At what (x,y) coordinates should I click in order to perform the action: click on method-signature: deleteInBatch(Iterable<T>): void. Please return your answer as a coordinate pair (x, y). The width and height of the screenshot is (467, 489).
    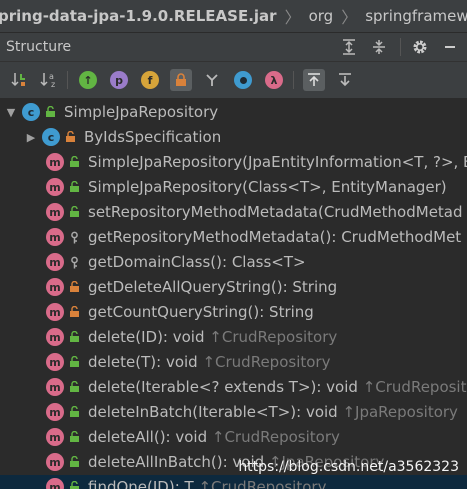
    Looking at the image, I should click on (215, 412).